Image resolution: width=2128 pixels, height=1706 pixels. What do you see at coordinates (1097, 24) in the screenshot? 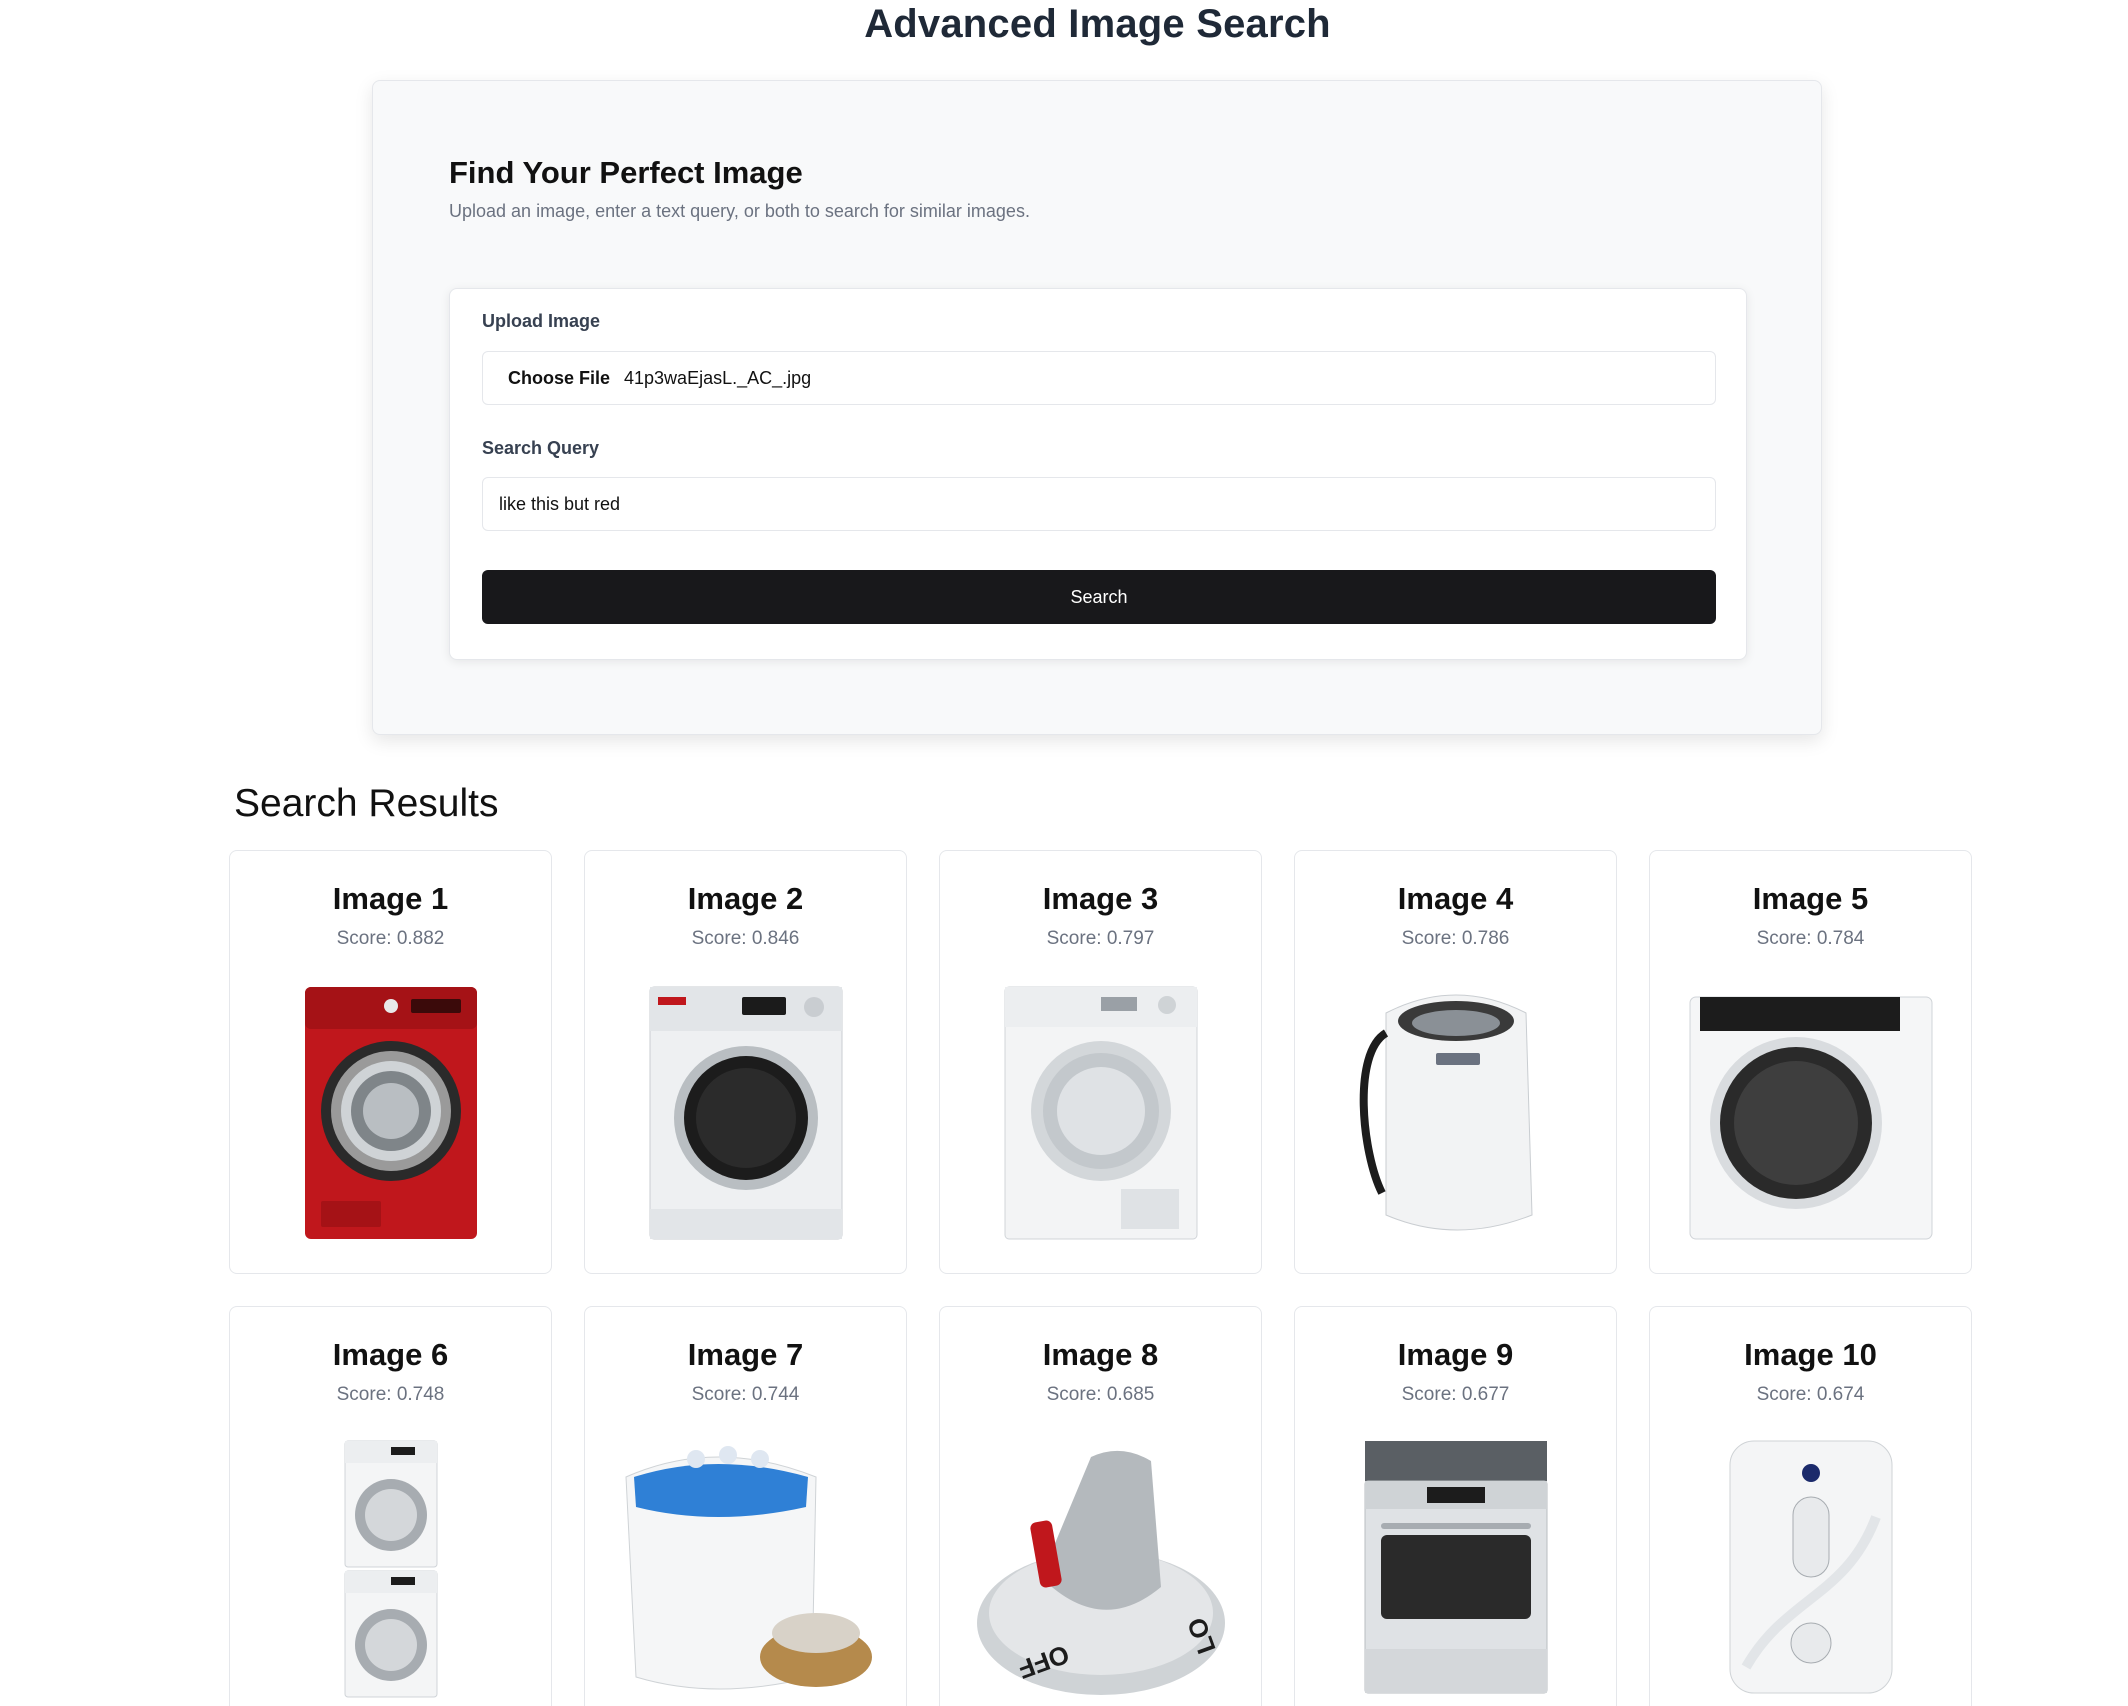
I see `page-title: Advanced Image Search` at bounding box center [1097, 24].